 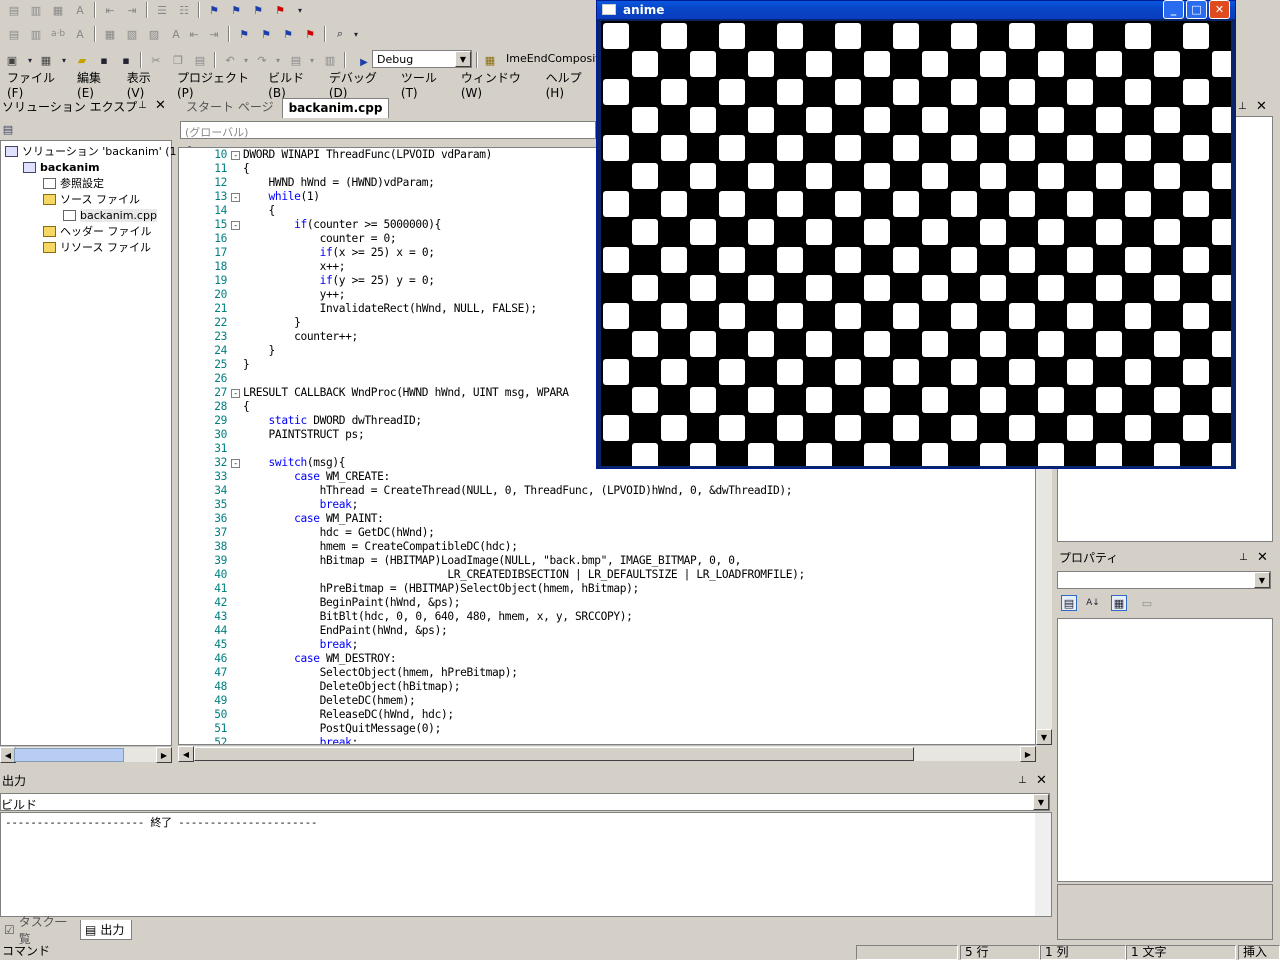 What do you see at coordinates (110, 10) in the screenshot?
I see `outdent-icon: ⇤` at bounding box center [110, 10].